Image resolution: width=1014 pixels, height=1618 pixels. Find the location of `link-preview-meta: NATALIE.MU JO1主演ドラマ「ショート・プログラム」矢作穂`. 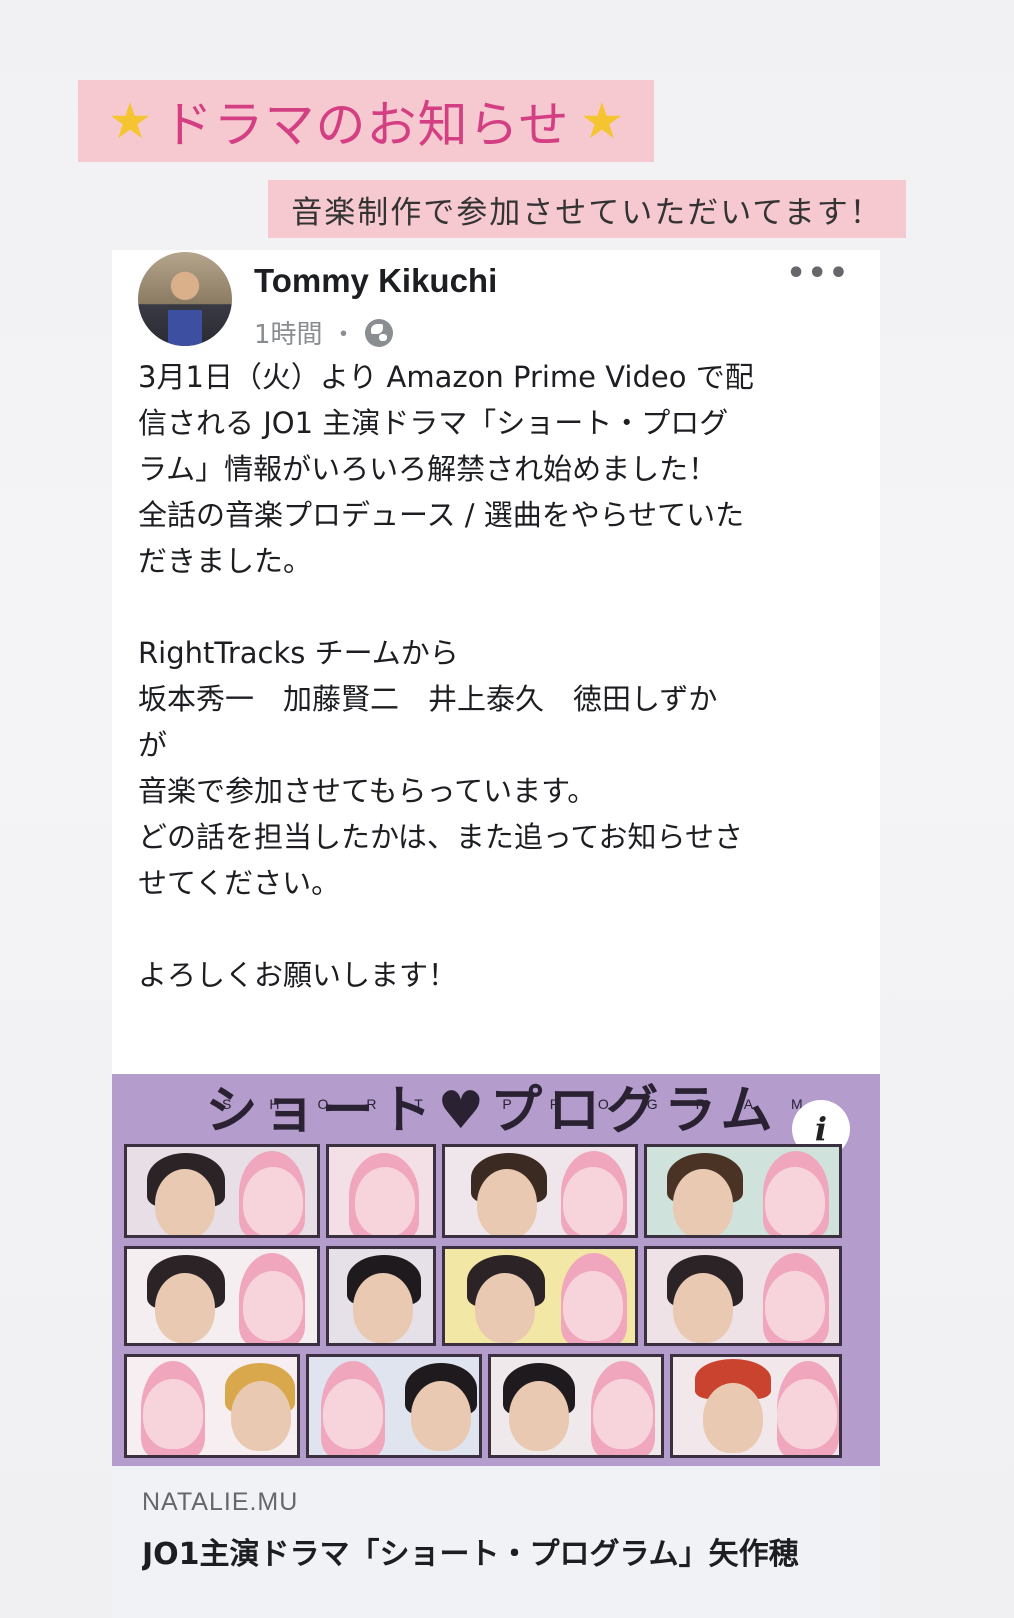

link-preview-meta: NATALIE.MU JO1主演ドラマ「ショート・プログラム」矢作穂 is located at coordinates (496, 1542).